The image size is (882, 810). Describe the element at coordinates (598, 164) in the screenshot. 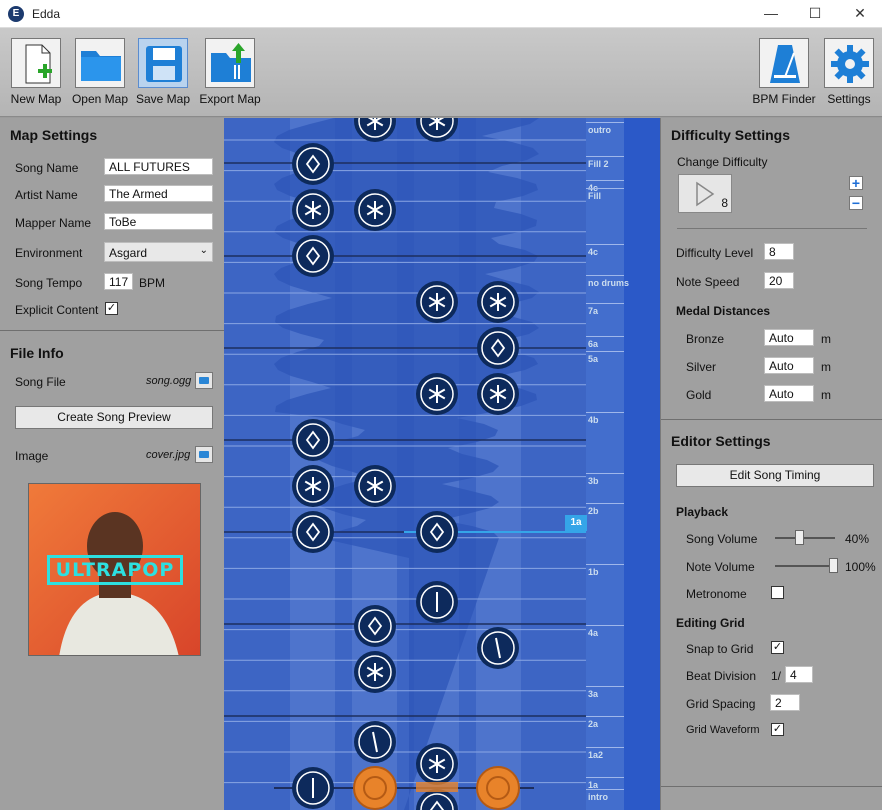

I see `section-marker: Fill 2` at that location.